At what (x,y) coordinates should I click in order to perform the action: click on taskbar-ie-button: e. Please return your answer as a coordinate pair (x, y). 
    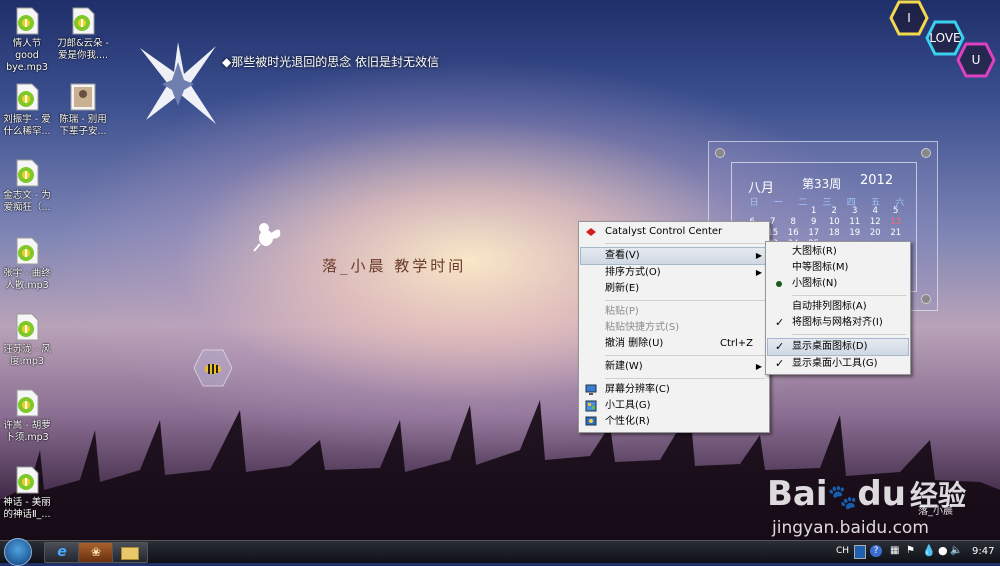
    Looking at the image, I should click on (62, 552).